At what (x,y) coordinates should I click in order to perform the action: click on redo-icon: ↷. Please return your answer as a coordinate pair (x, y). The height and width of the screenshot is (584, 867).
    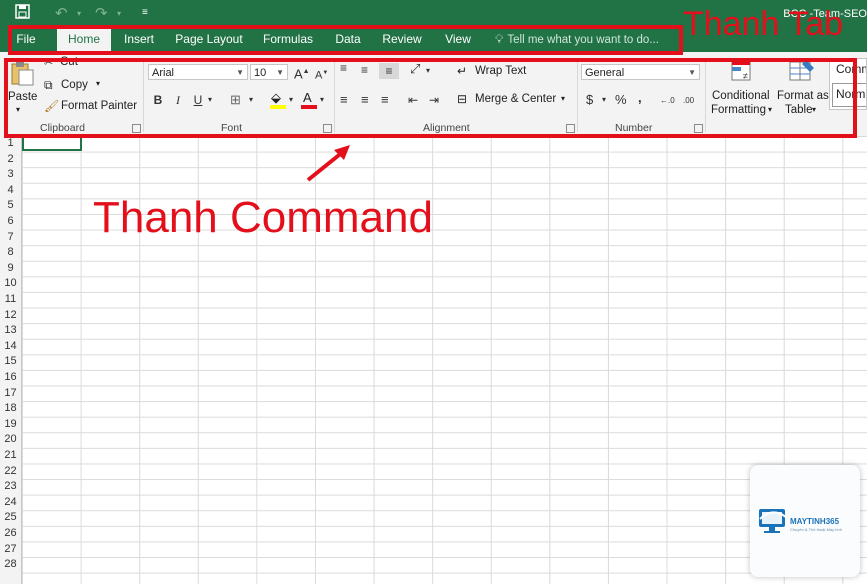
    Looking at the image, I should click on (101, 13).